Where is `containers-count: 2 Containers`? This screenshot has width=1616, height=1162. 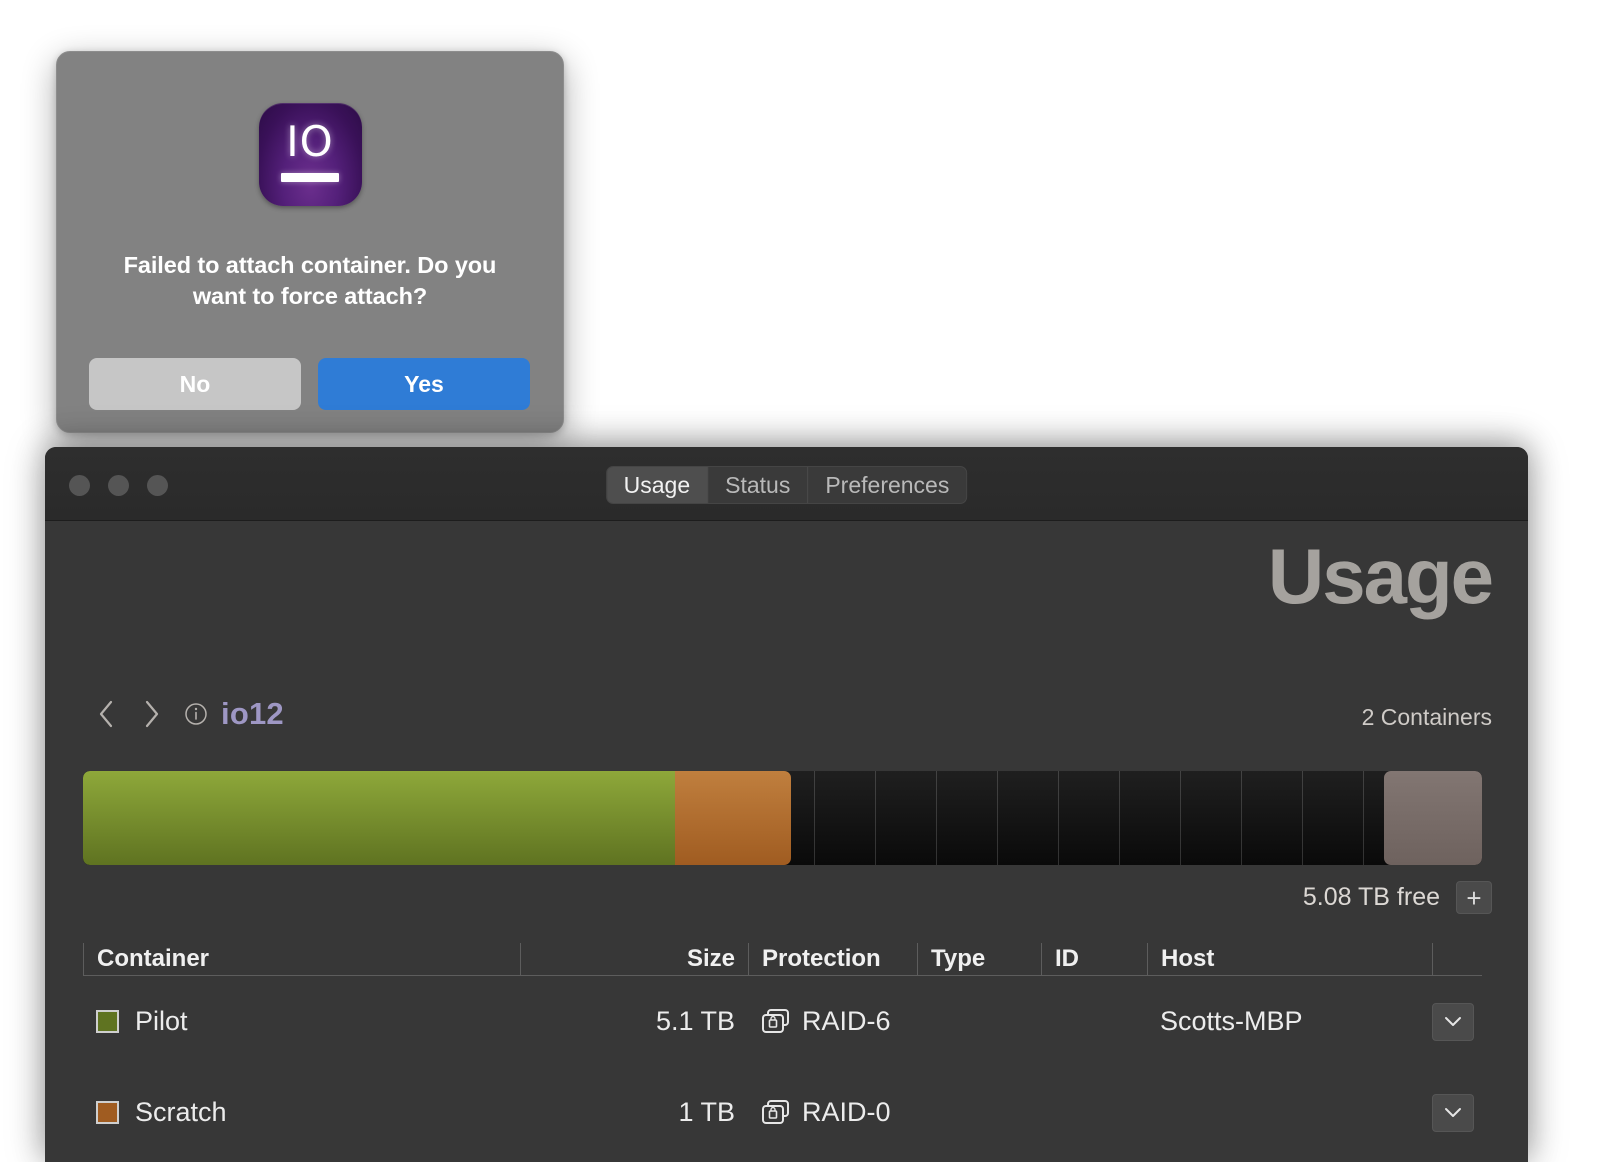 containers-count: 2 Containers is located at coordinates (1426, 717).